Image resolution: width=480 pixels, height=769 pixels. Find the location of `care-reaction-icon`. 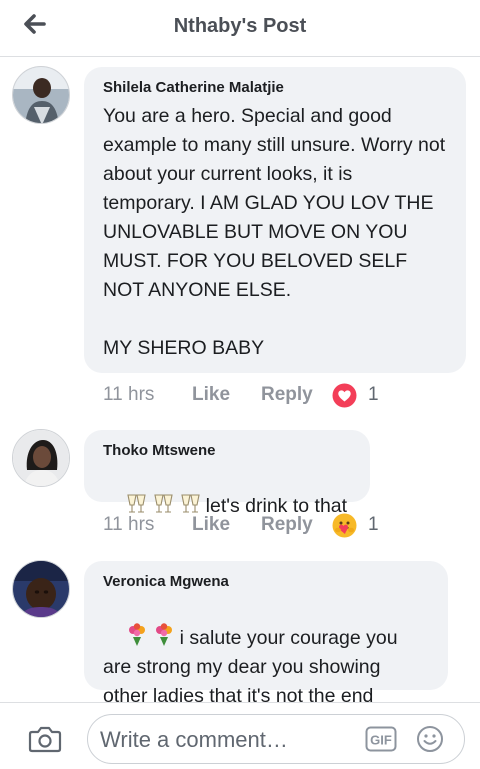

care-reaction-icon is located at coordinates (344, 525).